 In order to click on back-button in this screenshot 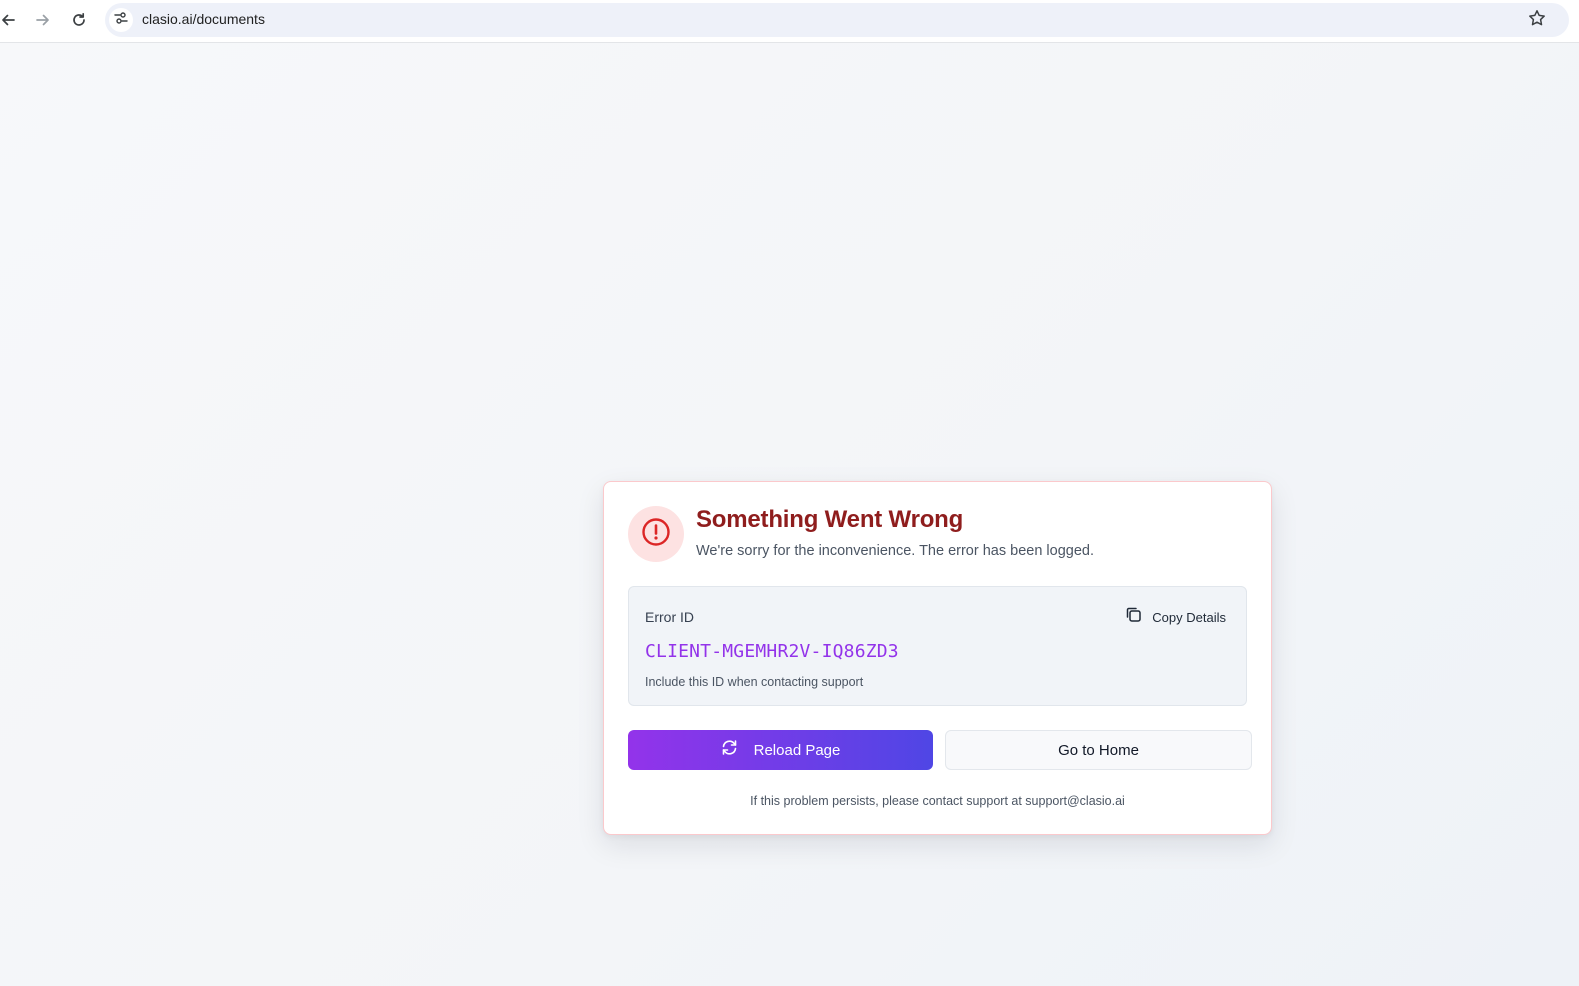, I will do `click(10, 20)`.